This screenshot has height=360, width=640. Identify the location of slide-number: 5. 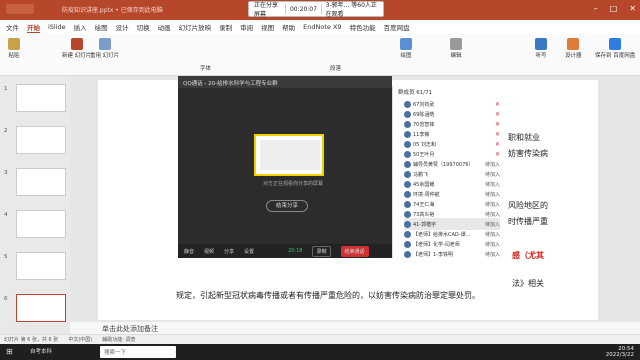
(6, 257).